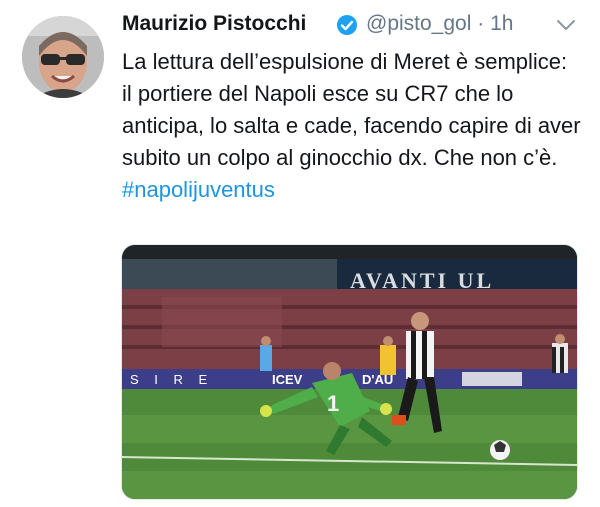 The image size is (600, 507). I want to click on tweet-header: Maurizio Pistocchi @pisto_gol · 1h, so click(351, 26).